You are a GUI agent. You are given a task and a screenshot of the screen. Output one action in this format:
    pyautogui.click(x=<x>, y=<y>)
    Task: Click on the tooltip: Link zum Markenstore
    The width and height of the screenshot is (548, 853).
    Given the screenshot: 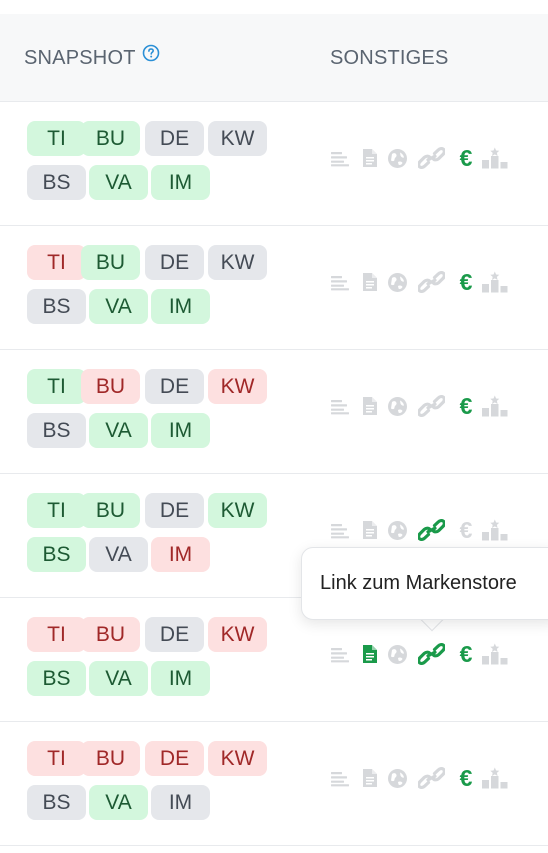 What is the action you would take?
    pyautogui.click(x=424, y=583)
    